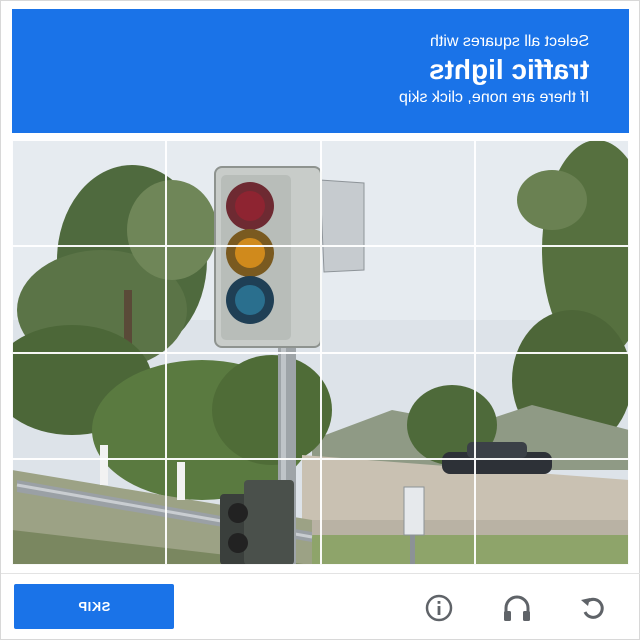  Describe the element at coordinates (493, 97) in the screenshot. I see `instruction-hint-text: If there are none, click skip` at that location.